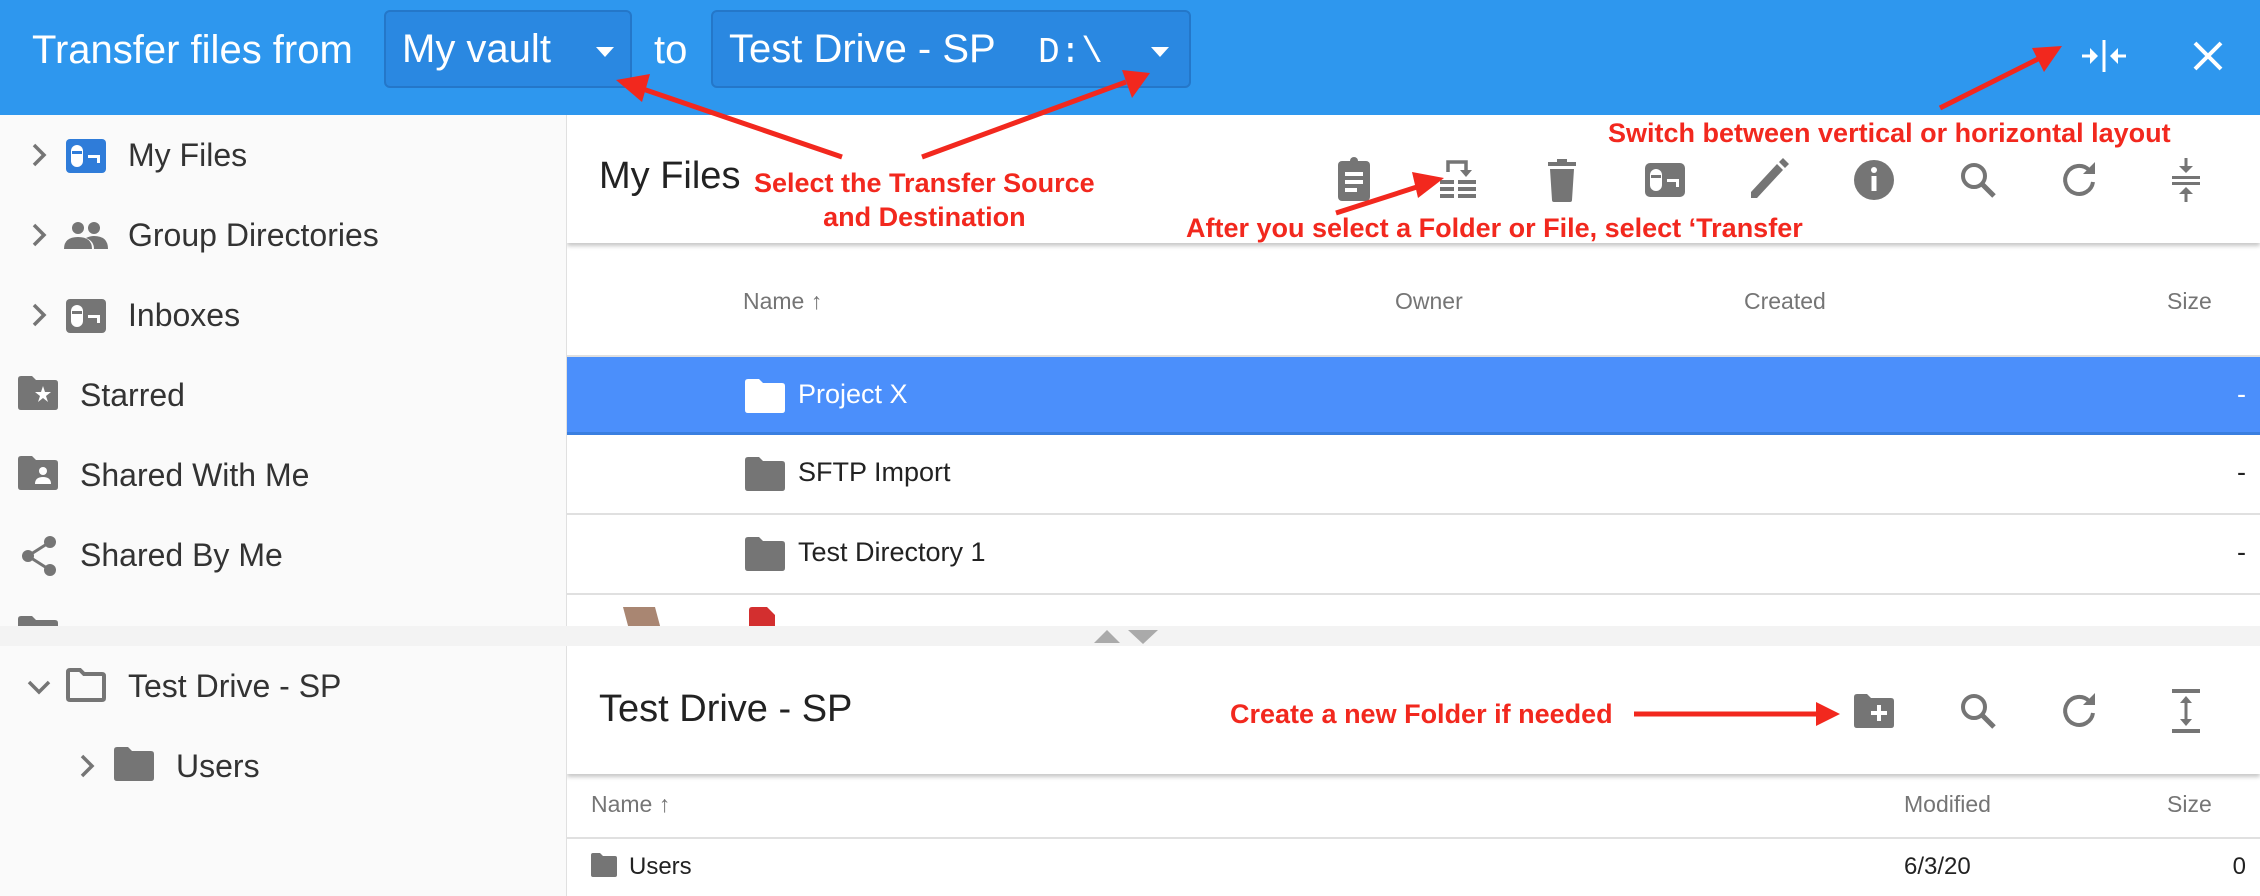 The width and height of the screenshot is (2260, 896). I want to click on transfer-button, so click(1458, 180).